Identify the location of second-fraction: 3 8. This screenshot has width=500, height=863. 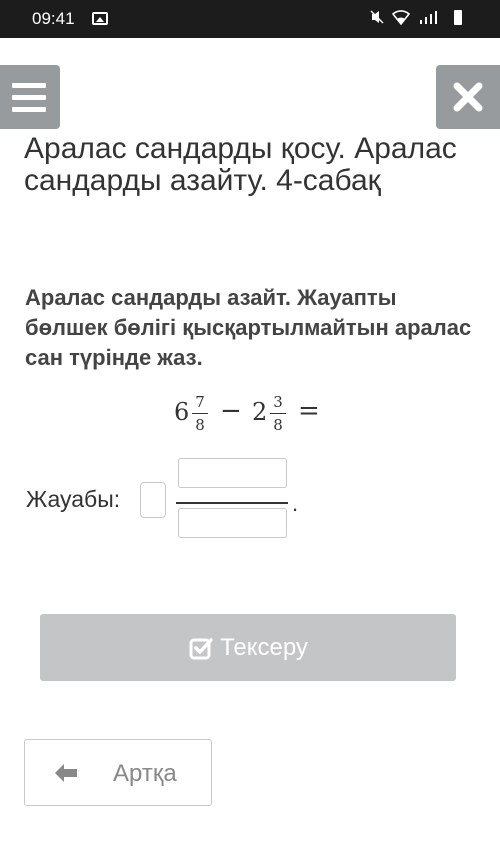
(278, 413).